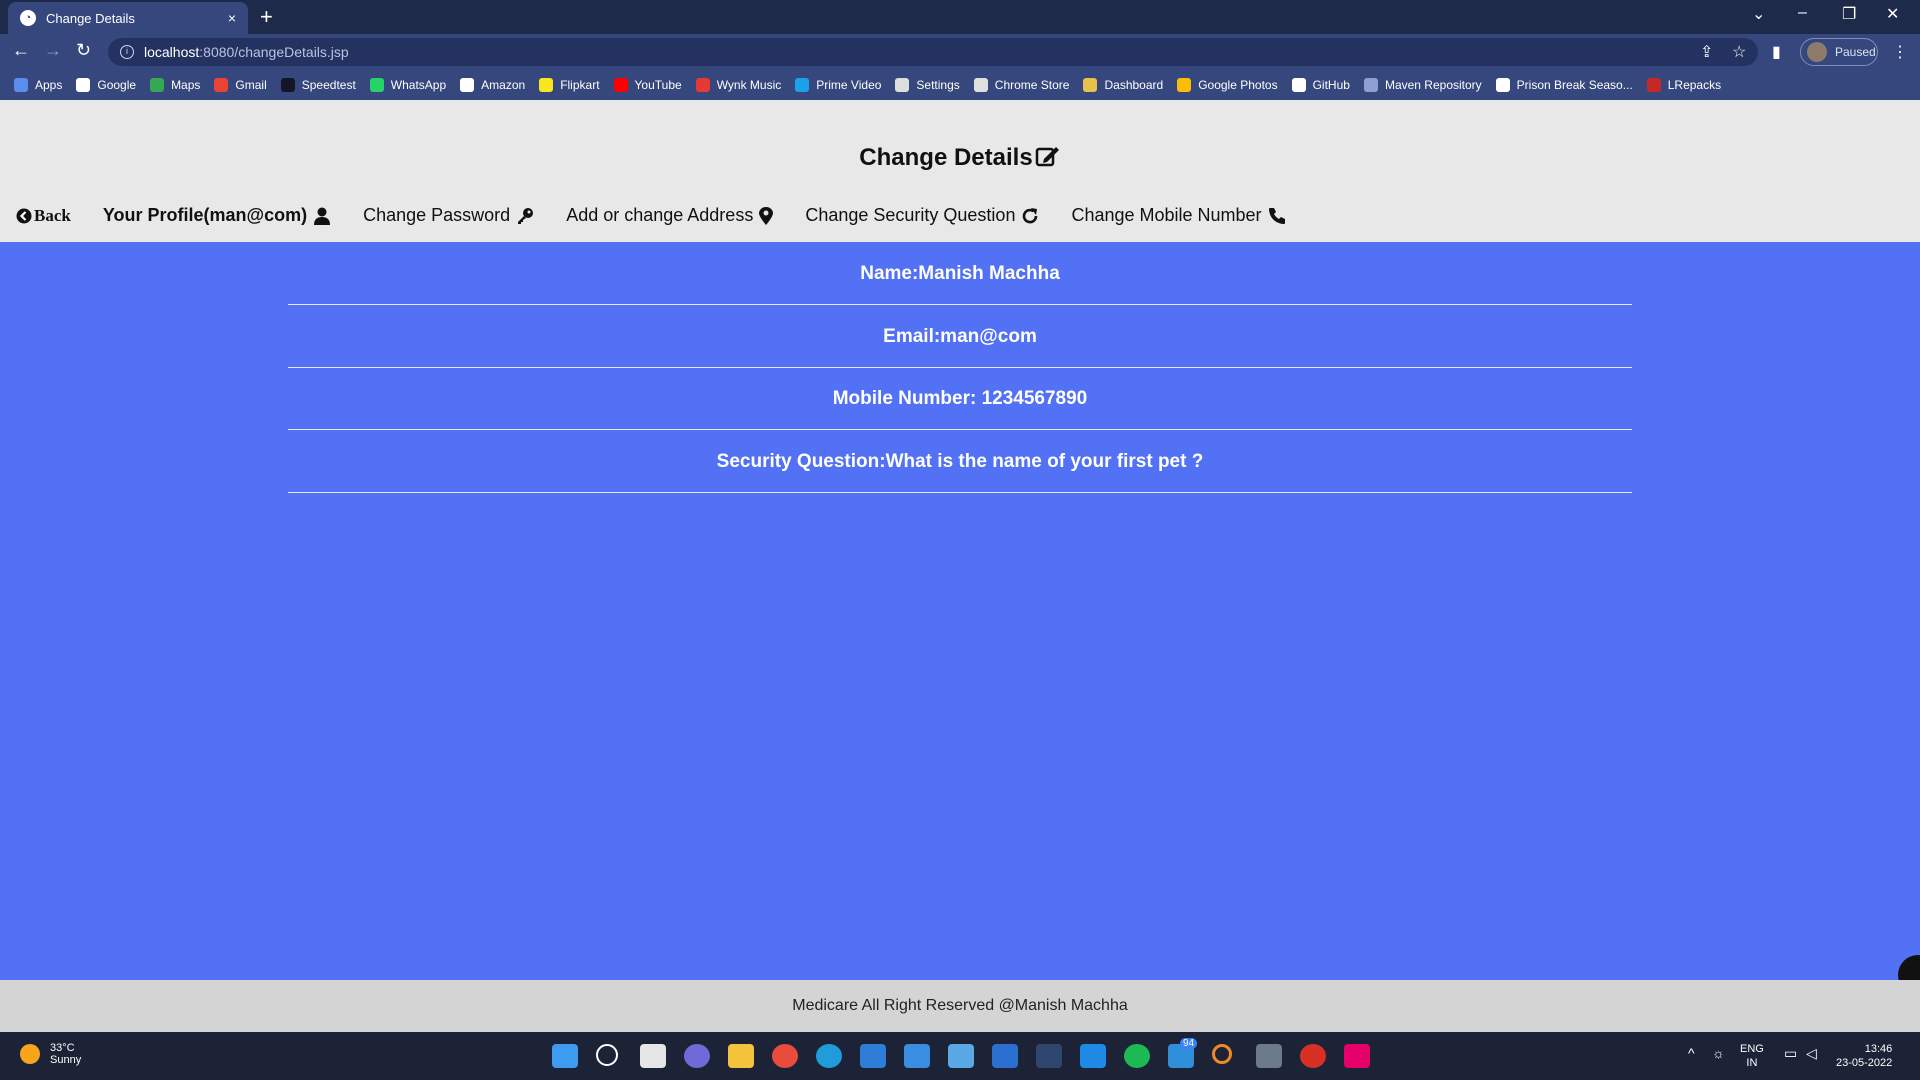  I want to click on start-icon, so click(565, 1056).